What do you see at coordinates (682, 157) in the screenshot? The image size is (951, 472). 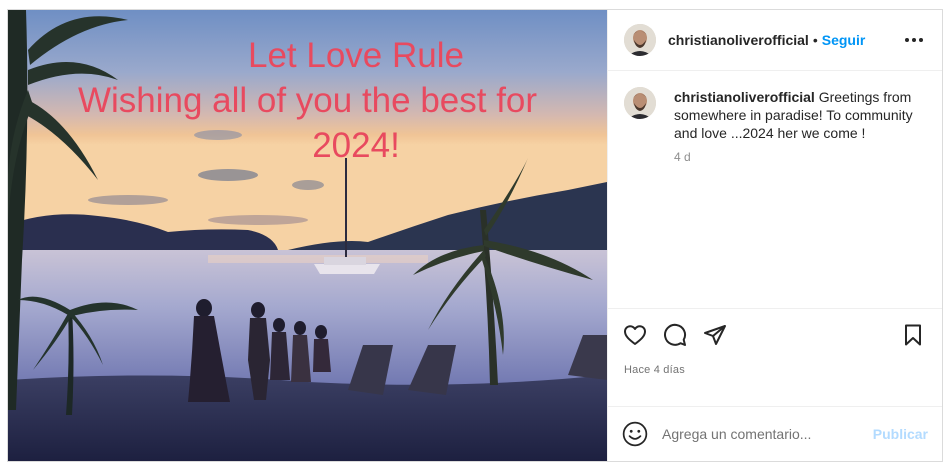 I see `caption-time: 4 d` at bounding box center [682, 157].